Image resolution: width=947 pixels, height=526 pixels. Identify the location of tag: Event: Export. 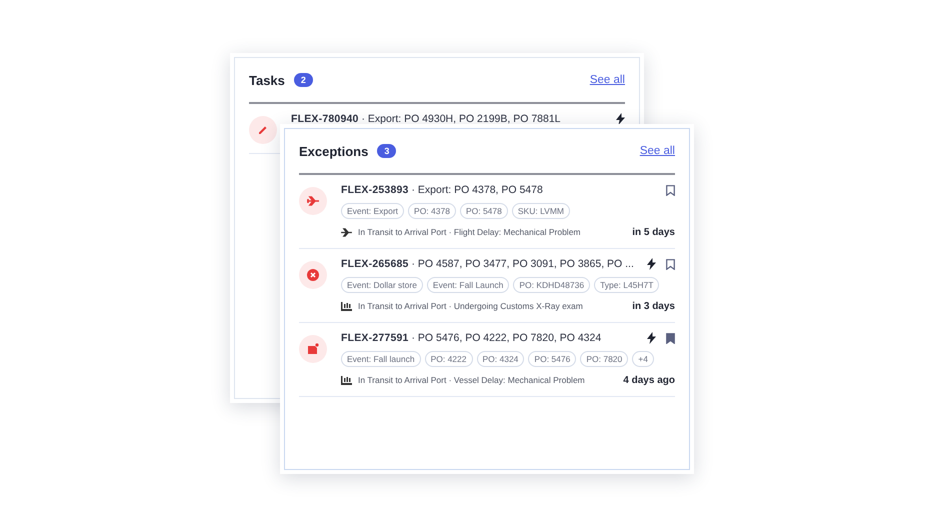
(372, 211).